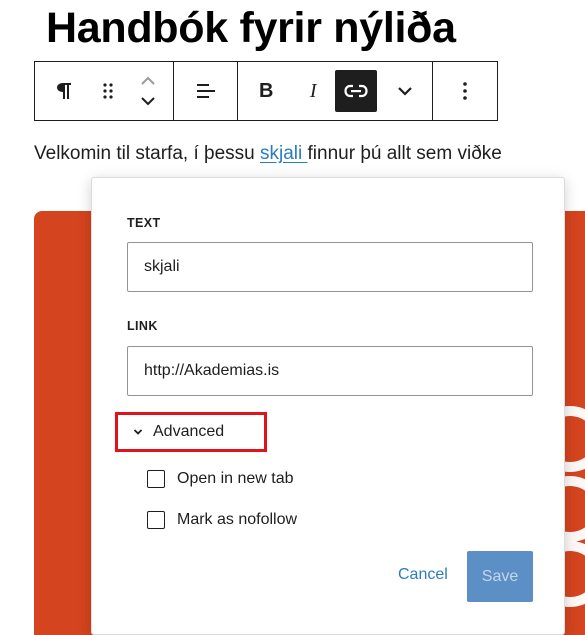 The image size is (585, 635). I want to click on align-left-icon, so click(206, 91).